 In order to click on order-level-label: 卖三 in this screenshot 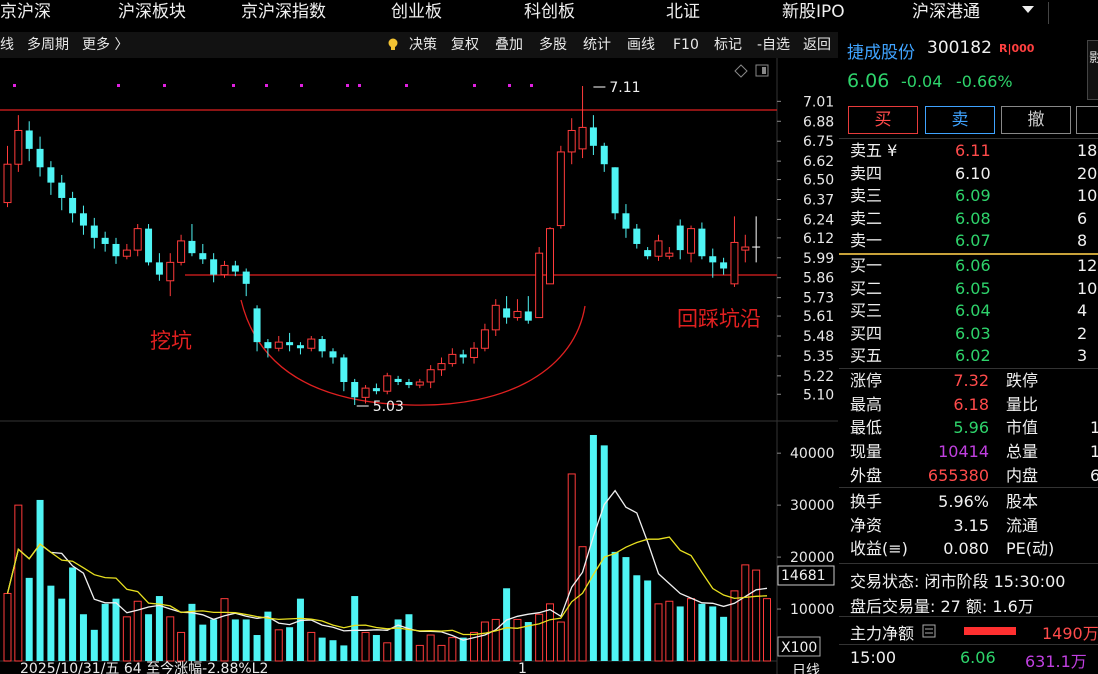, I will do `click(866, 195)`.